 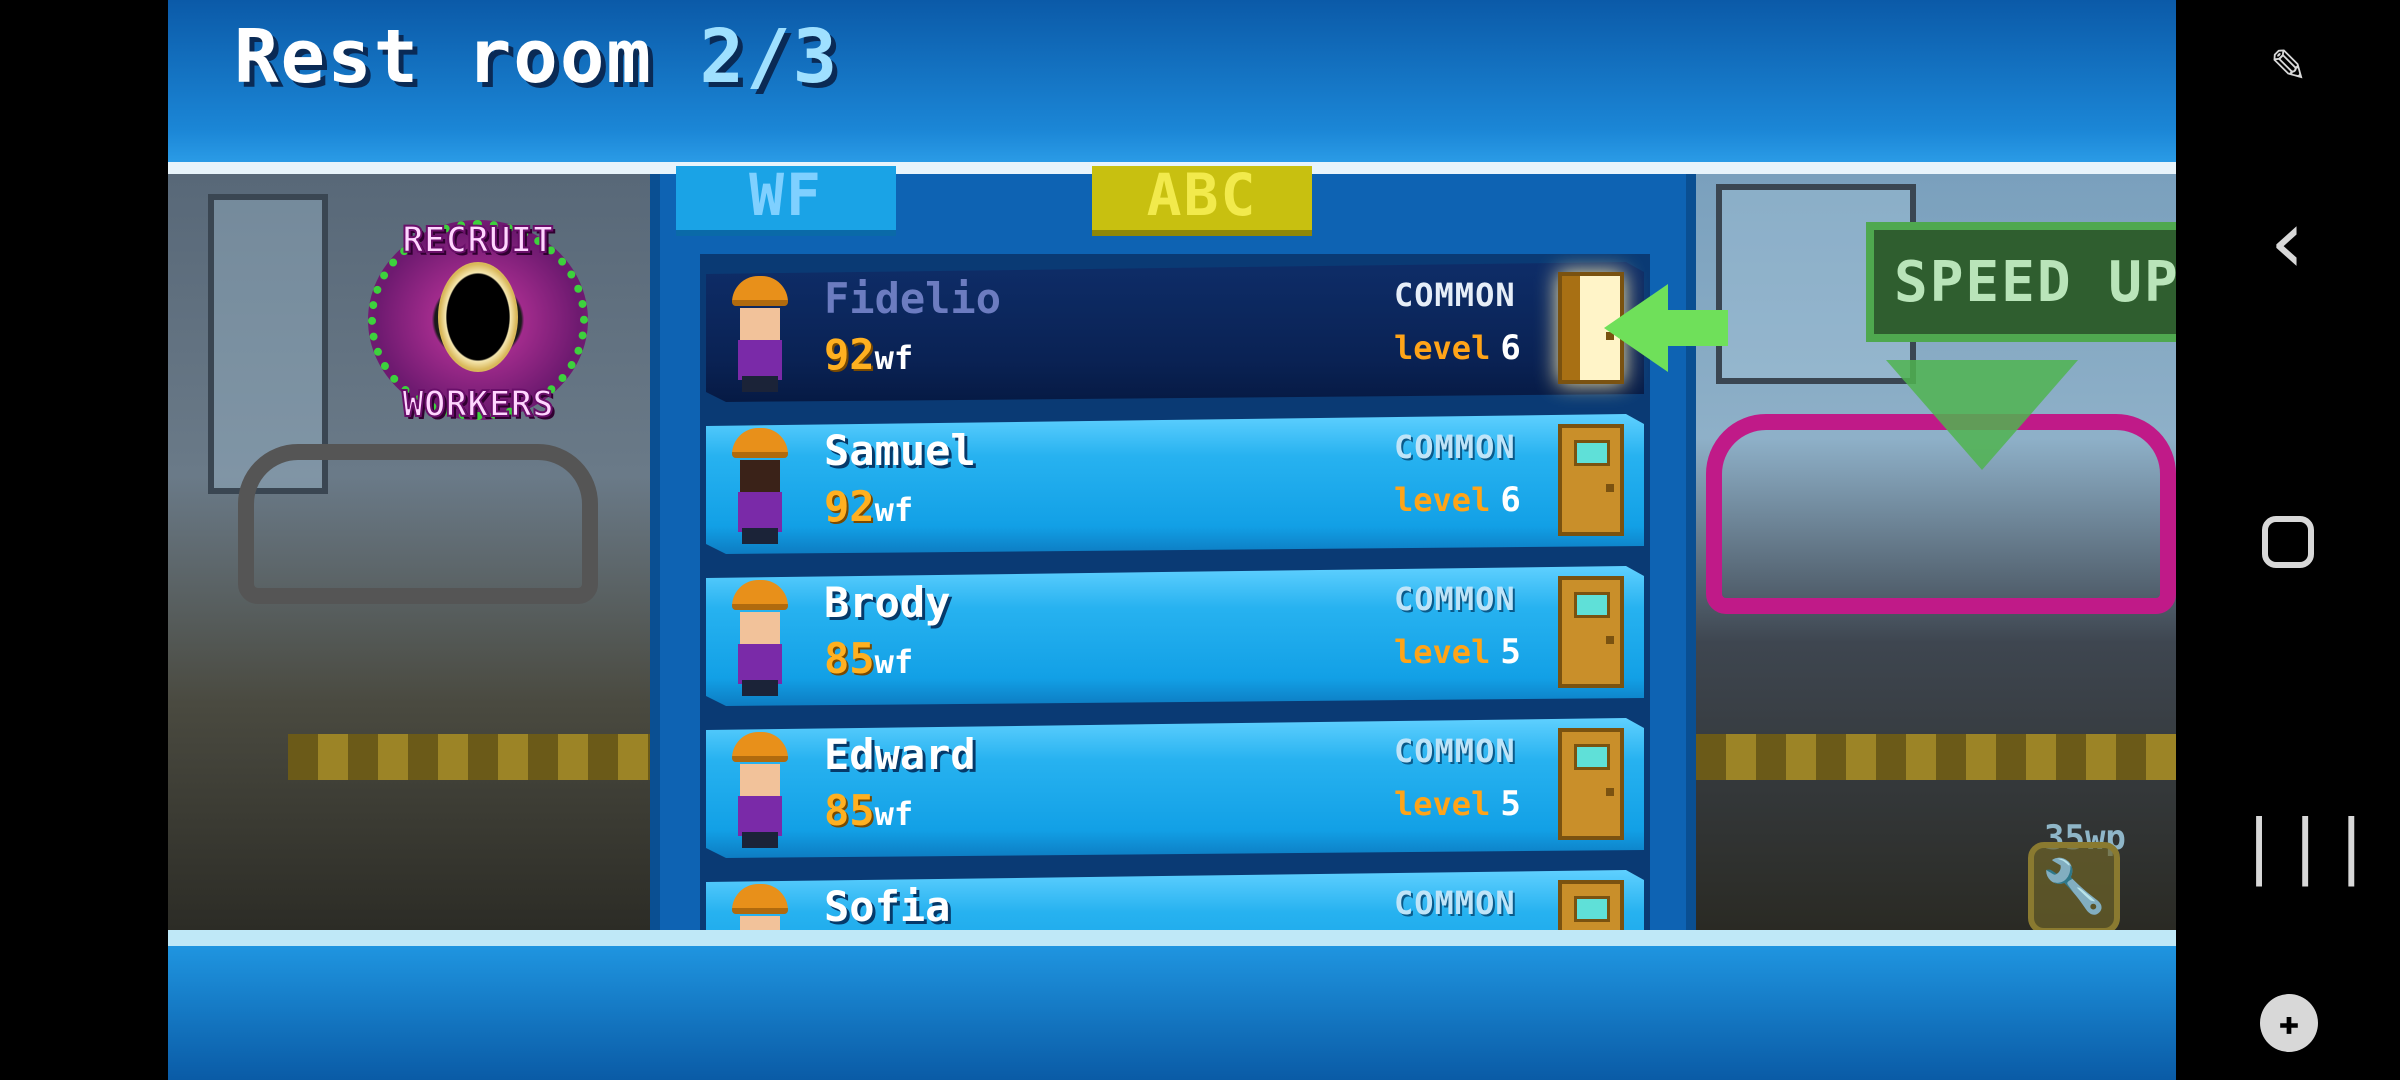 What do you see at coordinates (443, 57) in the screenshot?
I see `title-text: Rest room` at bounding box center [443, 57].